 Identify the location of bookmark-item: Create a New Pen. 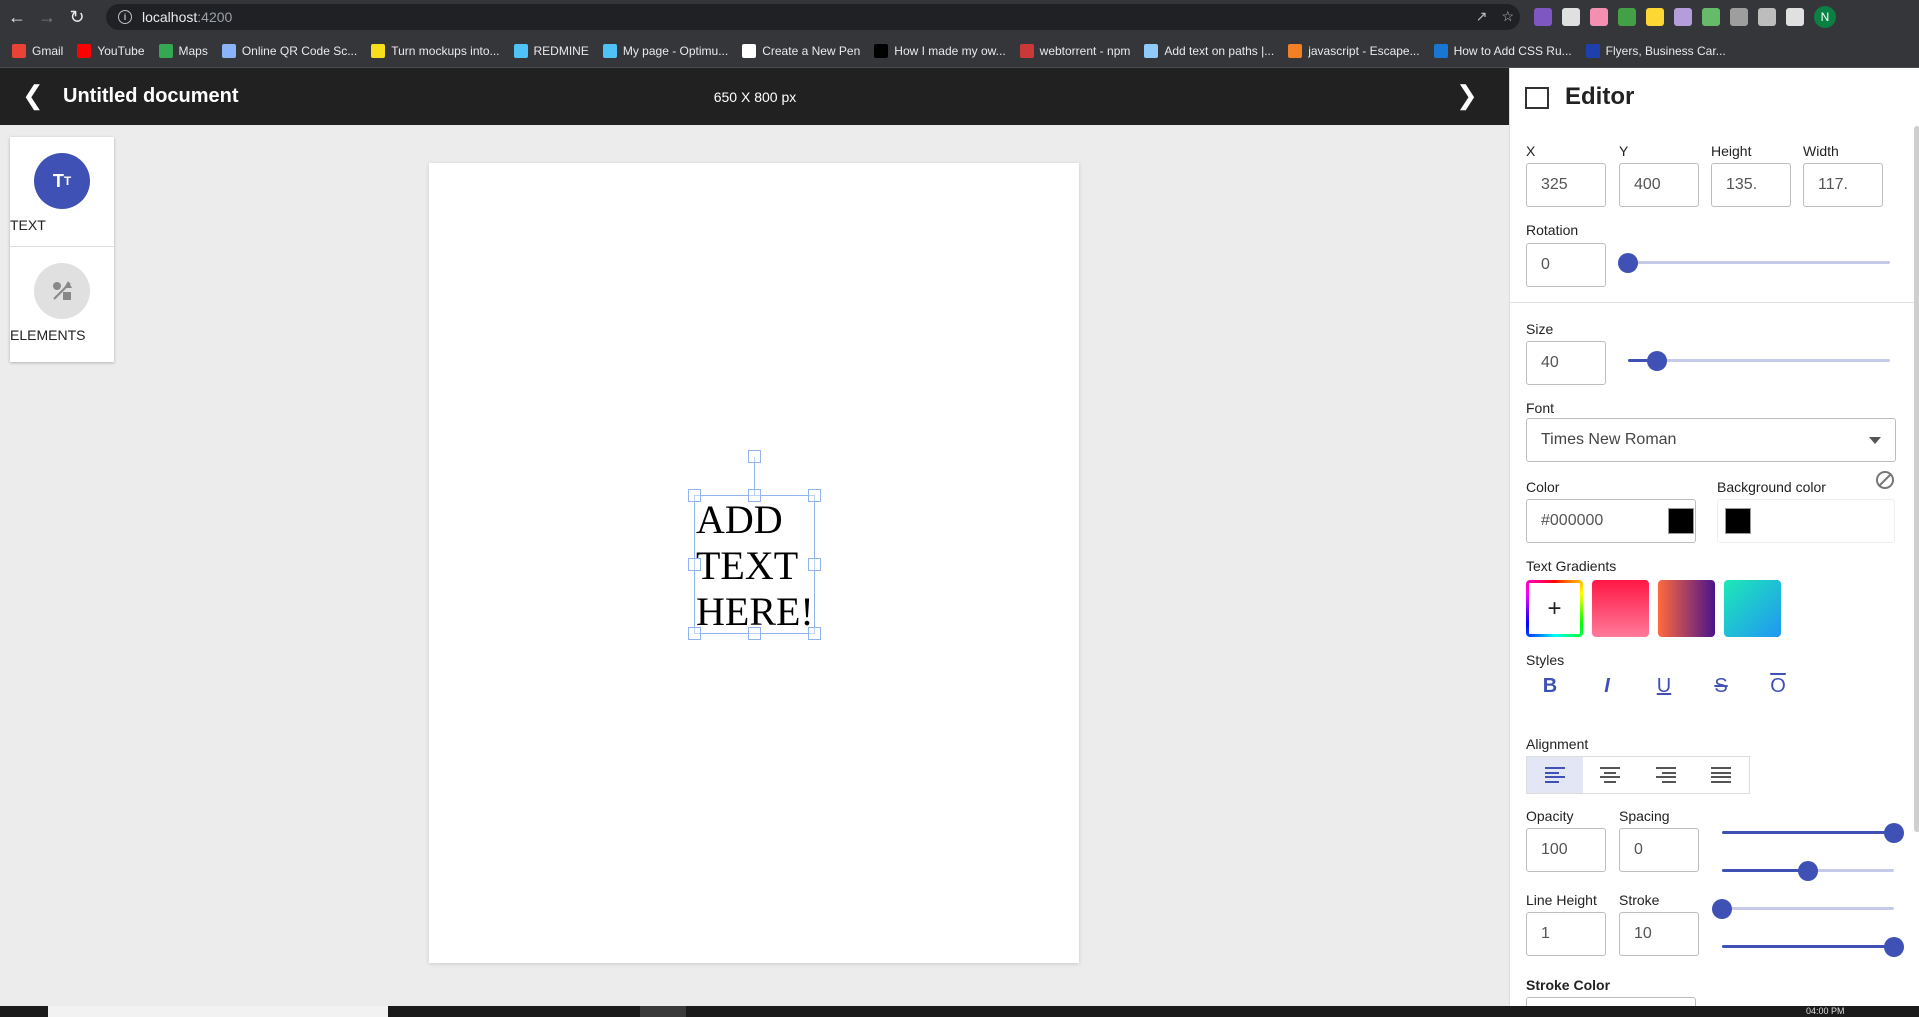
(801, 50).